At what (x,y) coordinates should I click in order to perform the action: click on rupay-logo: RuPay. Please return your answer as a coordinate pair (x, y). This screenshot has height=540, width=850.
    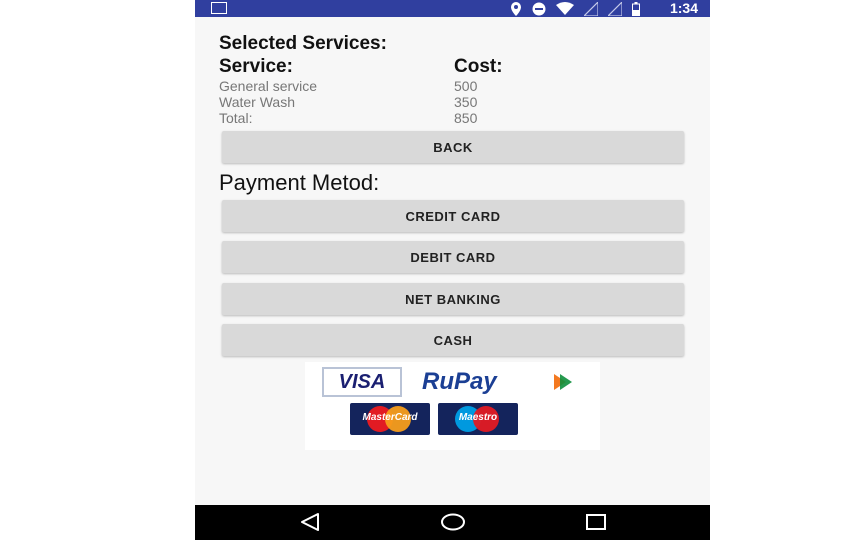
    Looking at the image, I should click on (459, 381).